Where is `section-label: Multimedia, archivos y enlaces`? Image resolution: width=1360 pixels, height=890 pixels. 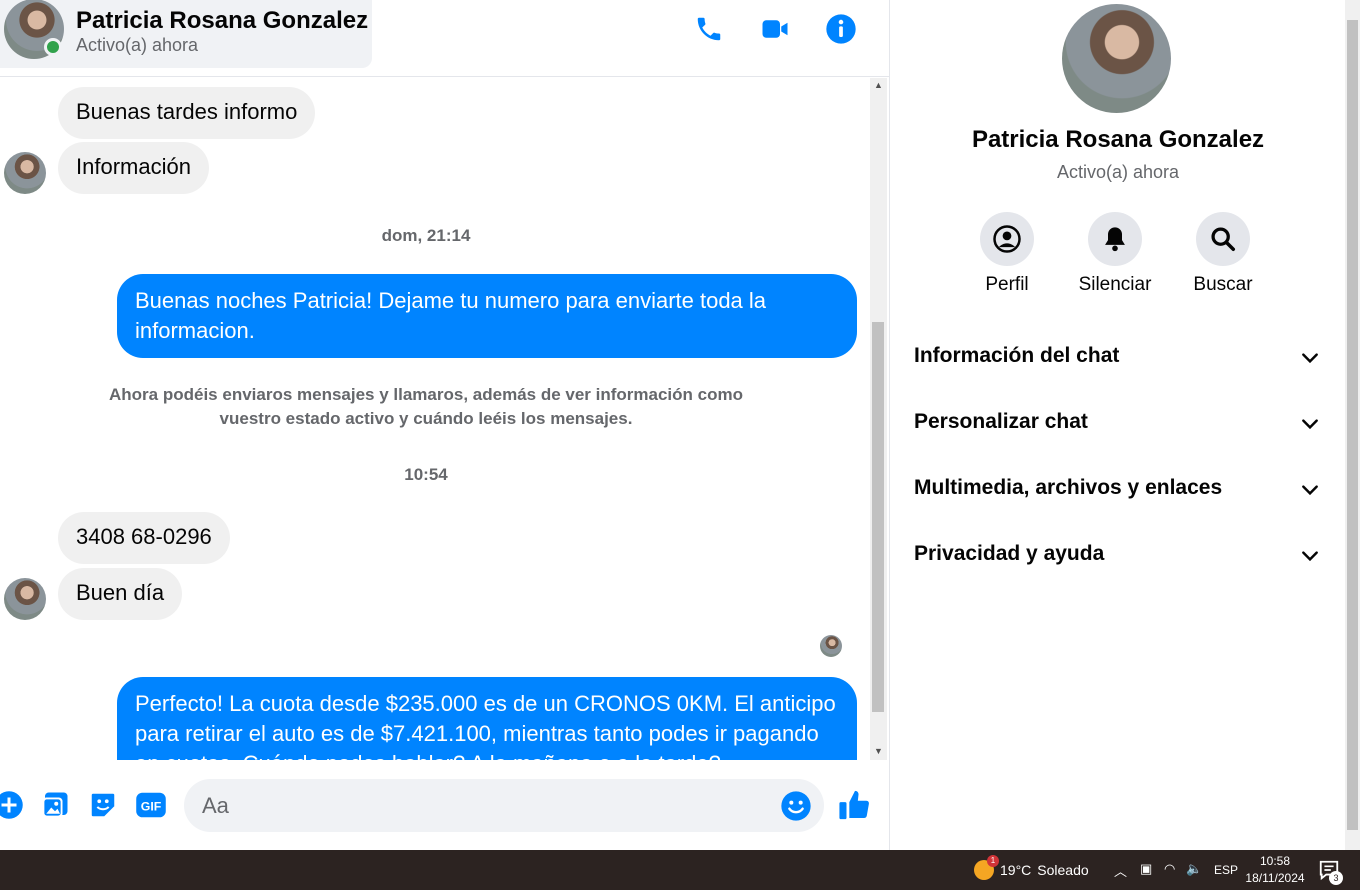
section-label: Multimedia, archivos y enlaces is located at coordinates (1068, 487).